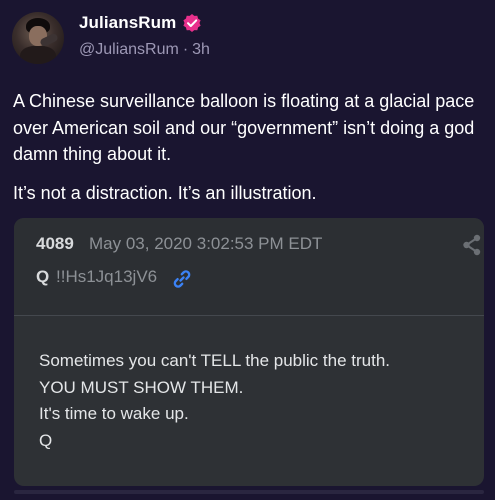  Describe the element at coordinates (192, 23) in the screenshot. I see `verified-badge-icon` at that location.